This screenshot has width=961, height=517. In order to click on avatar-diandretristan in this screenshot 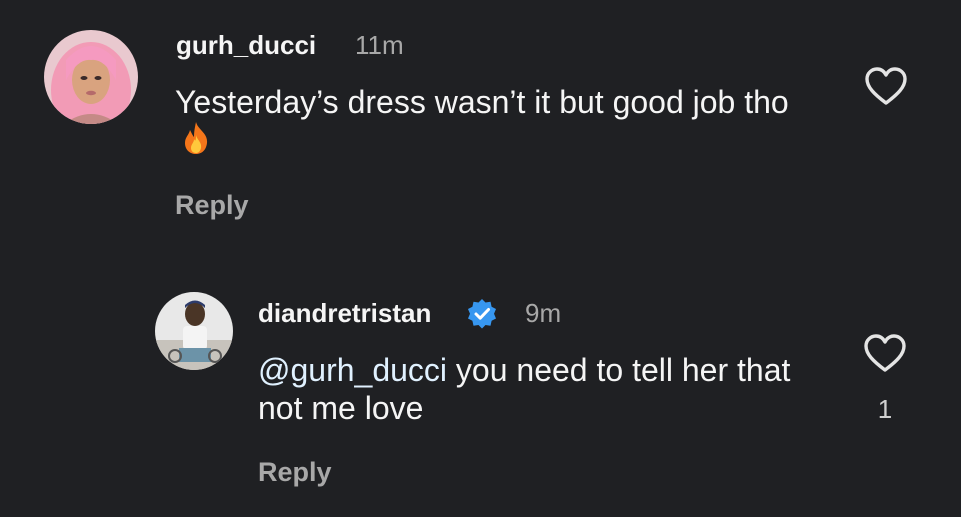, I will do `click(194, 331)`.